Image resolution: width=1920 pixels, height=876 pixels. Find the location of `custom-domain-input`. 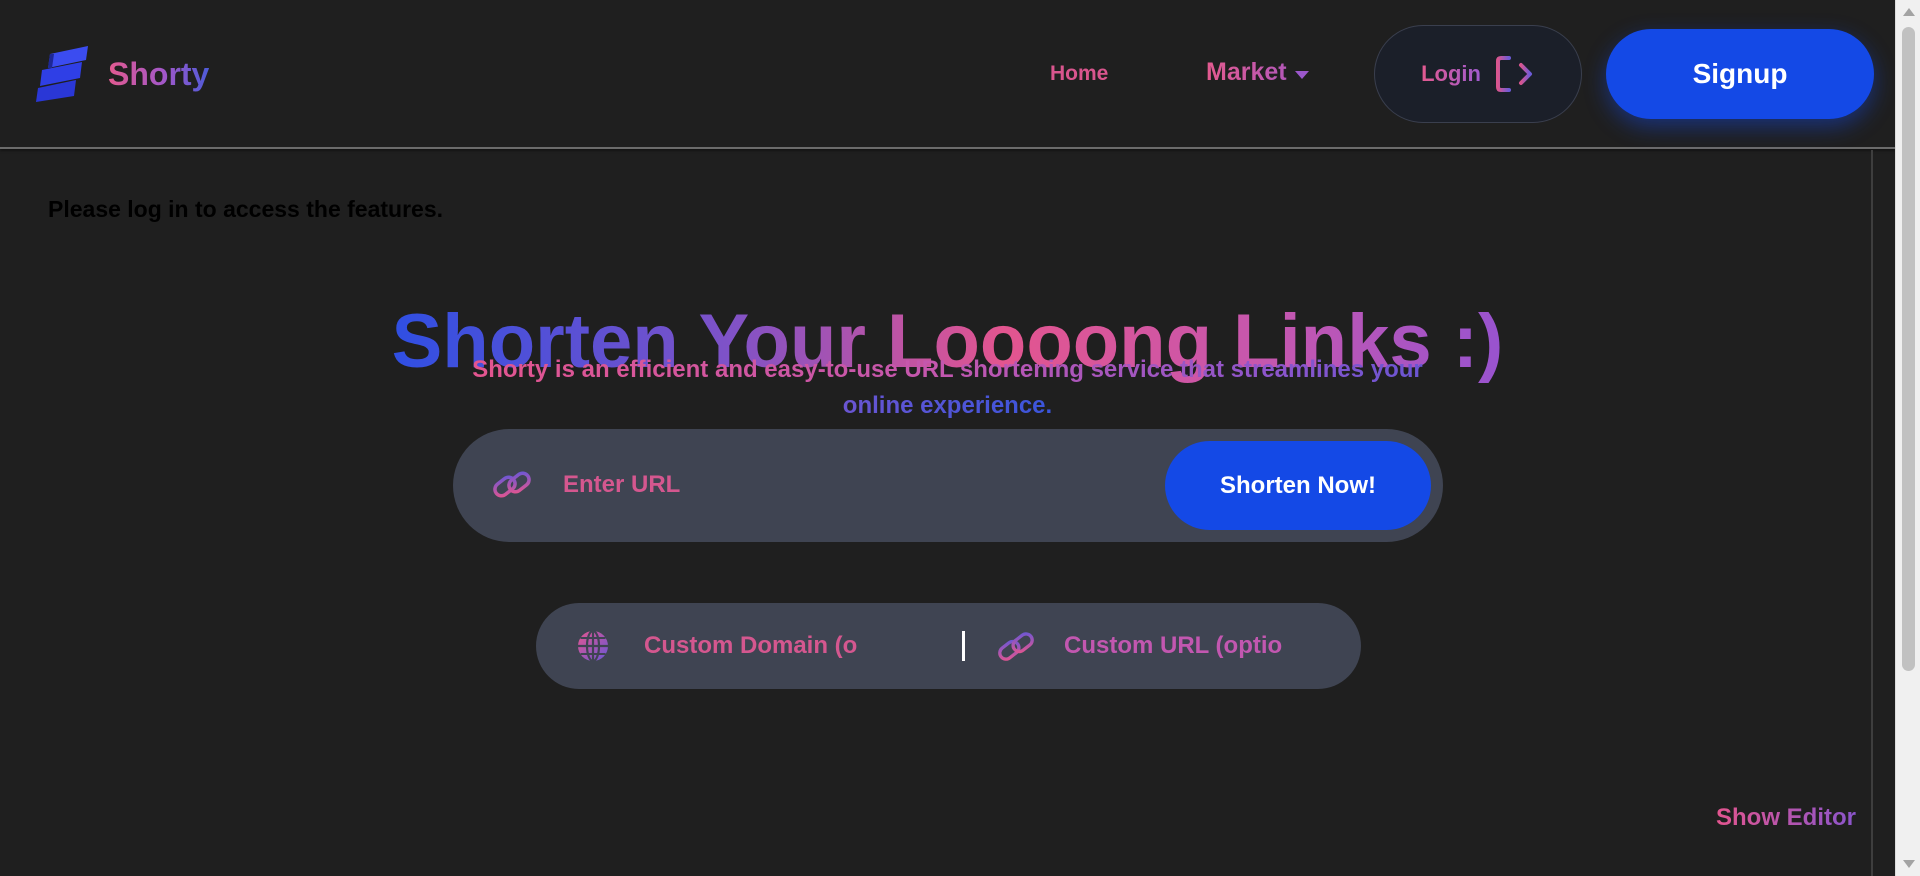

custom-domain-input is located at coordinates (751, 646).